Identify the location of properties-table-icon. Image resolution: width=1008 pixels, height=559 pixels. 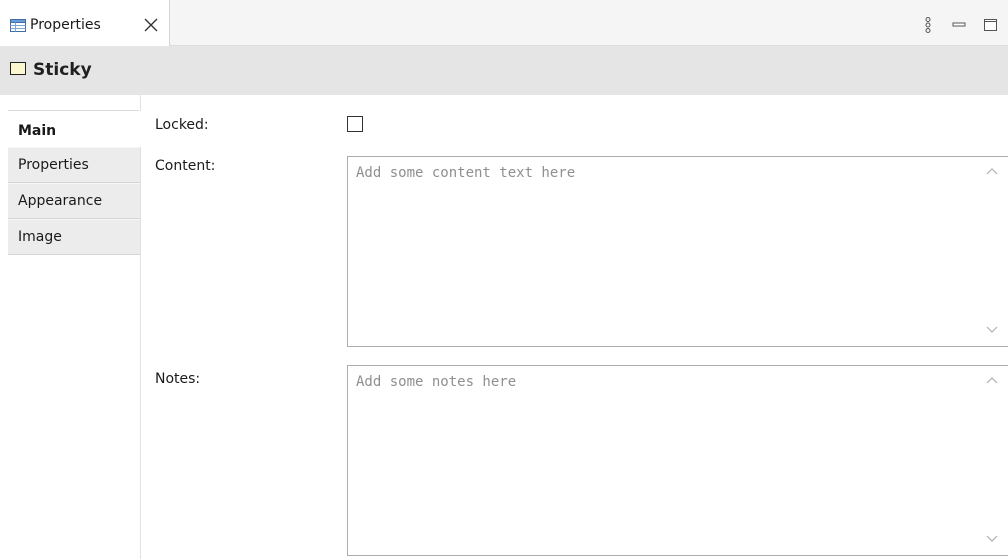
(18, 25).